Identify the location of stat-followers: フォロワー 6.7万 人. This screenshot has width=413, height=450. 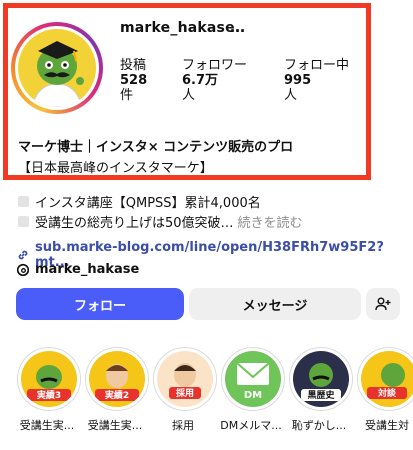
(214, 80).